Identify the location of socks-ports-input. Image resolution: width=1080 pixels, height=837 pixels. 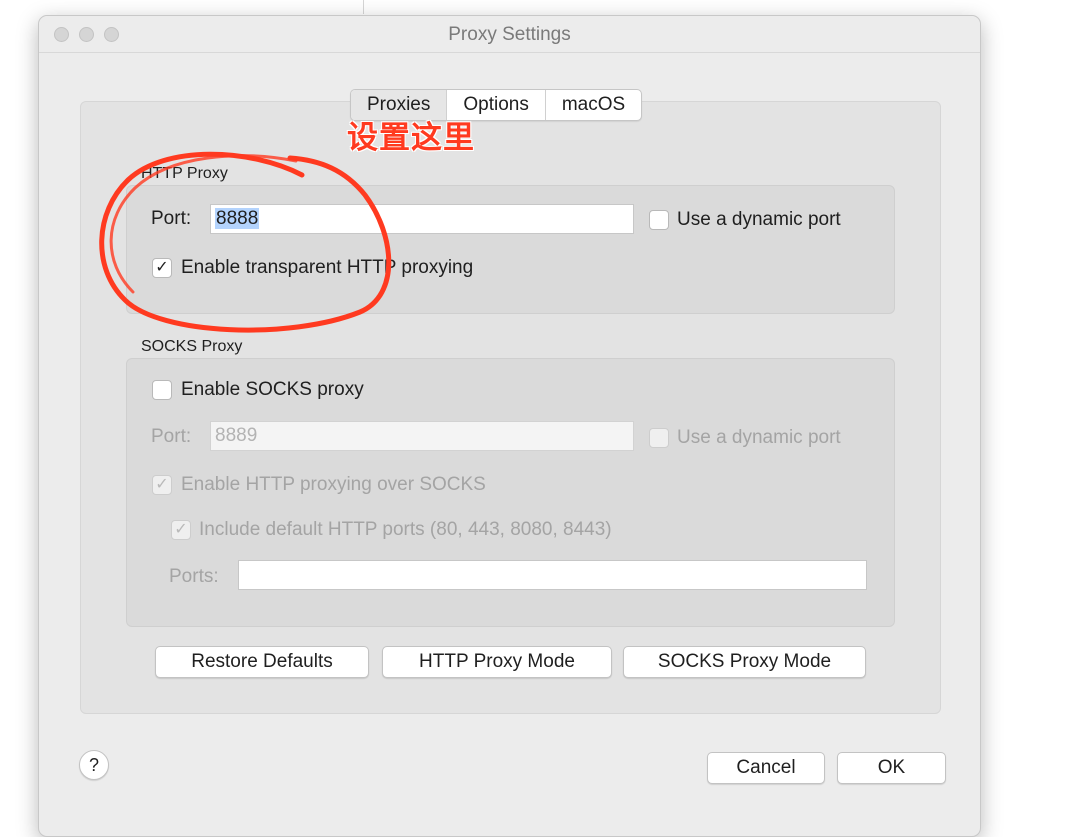
(552, 575).